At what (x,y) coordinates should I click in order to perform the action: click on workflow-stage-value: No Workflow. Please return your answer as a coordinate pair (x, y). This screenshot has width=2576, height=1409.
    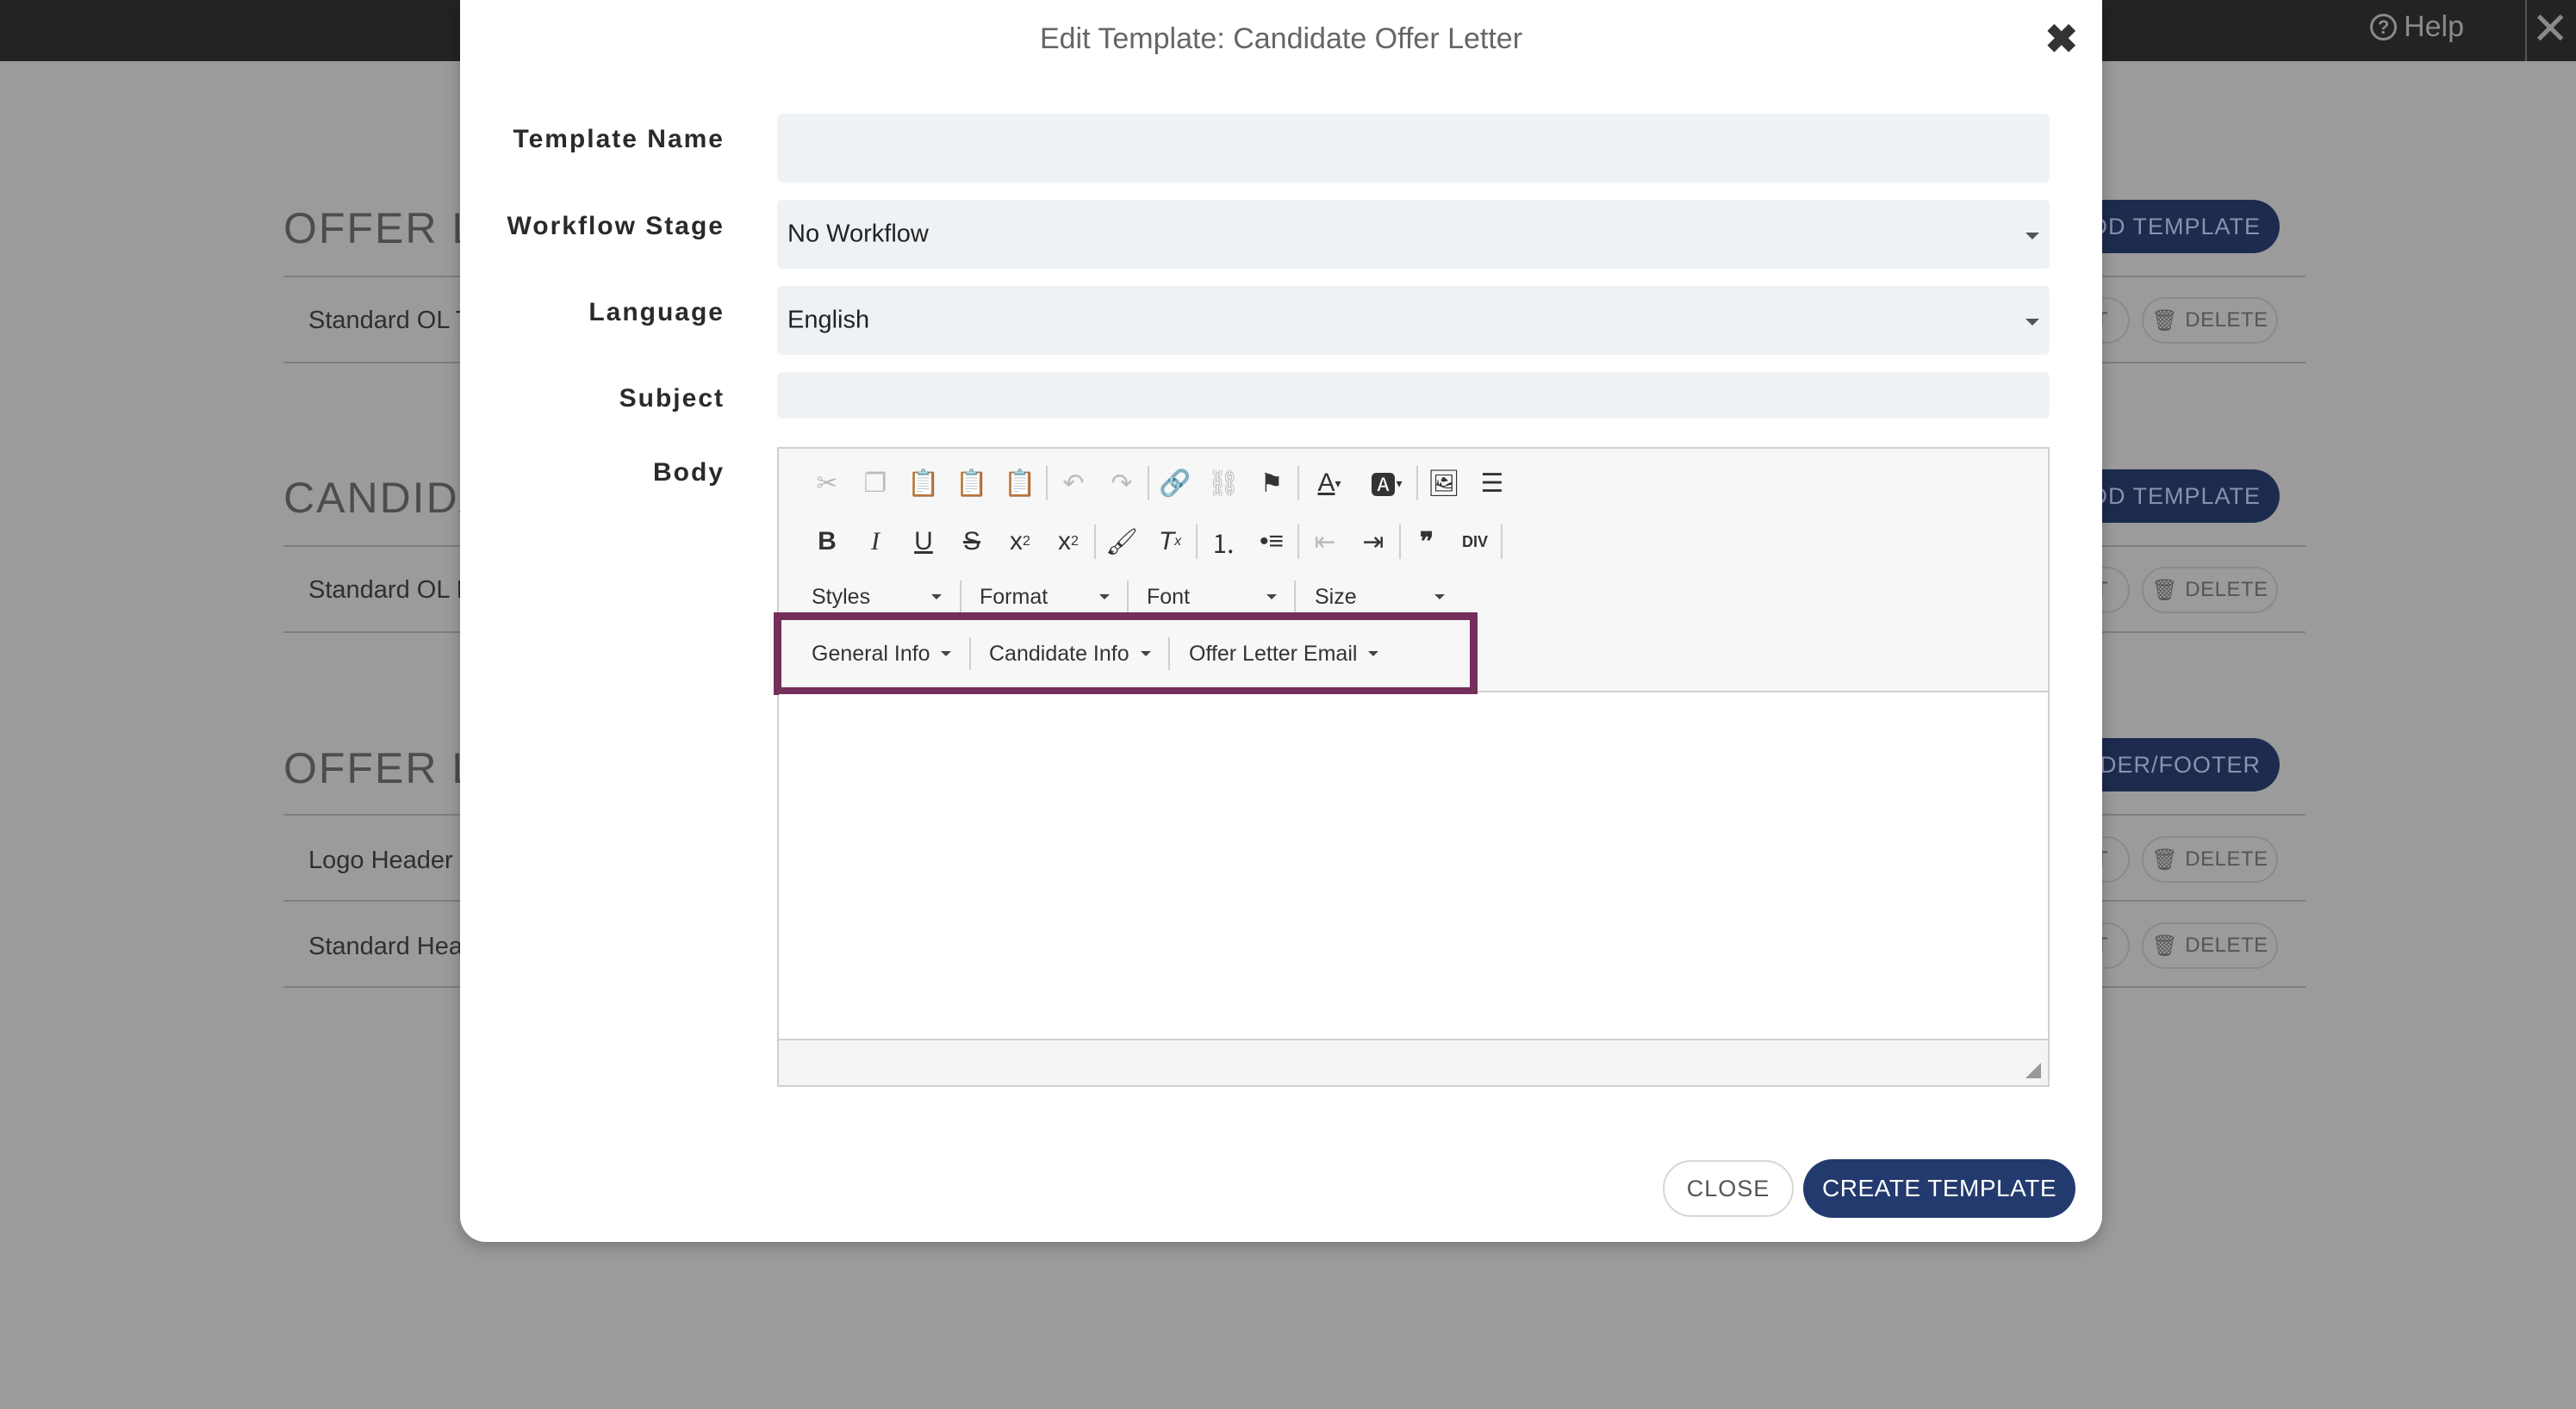
    Looking at the image, I should click on (858, 234).